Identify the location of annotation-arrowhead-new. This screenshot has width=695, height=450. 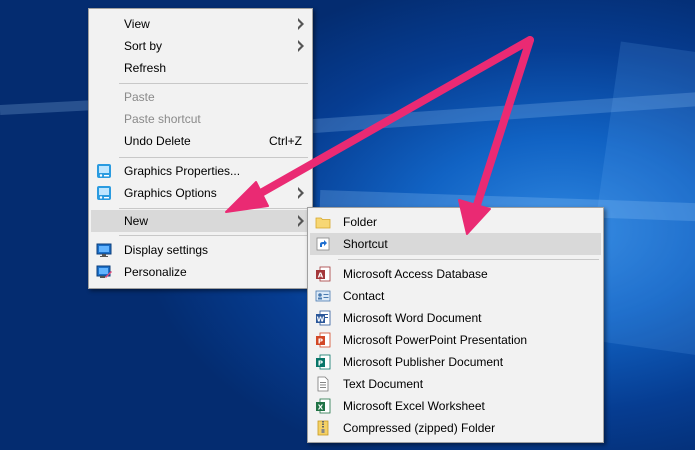
(247, 197).